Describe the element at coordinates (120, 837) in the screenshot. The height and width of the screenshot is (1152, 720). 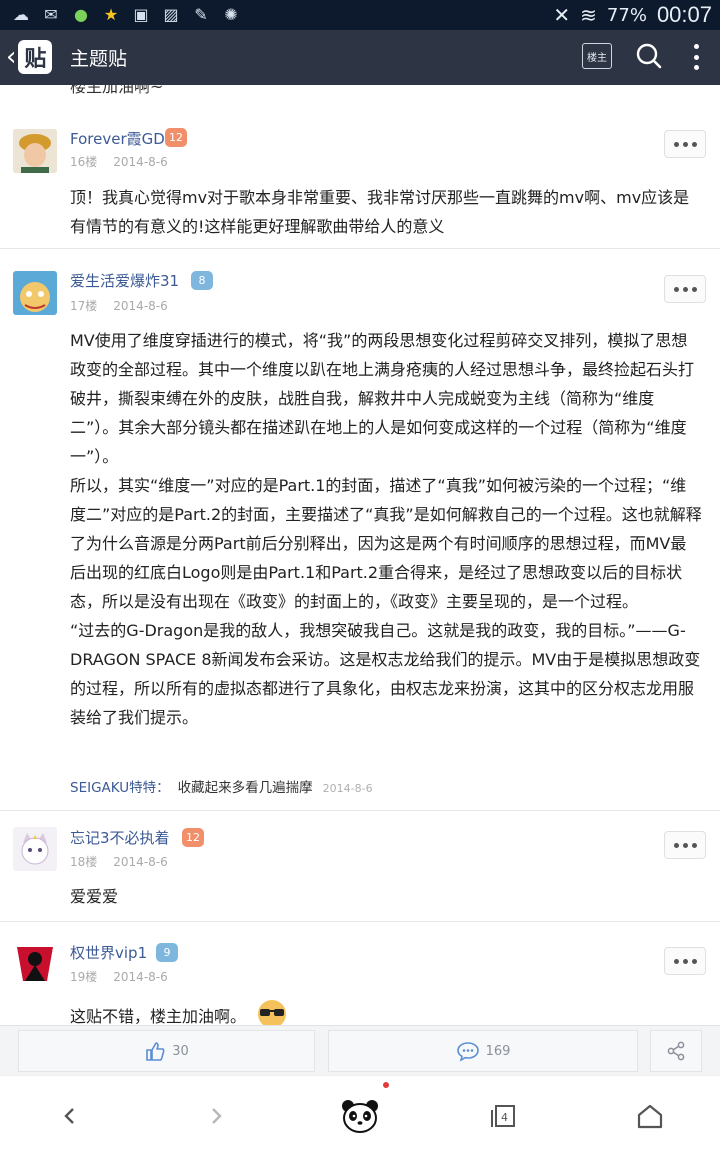
I see `username: 忘记3不必执着` at that location.